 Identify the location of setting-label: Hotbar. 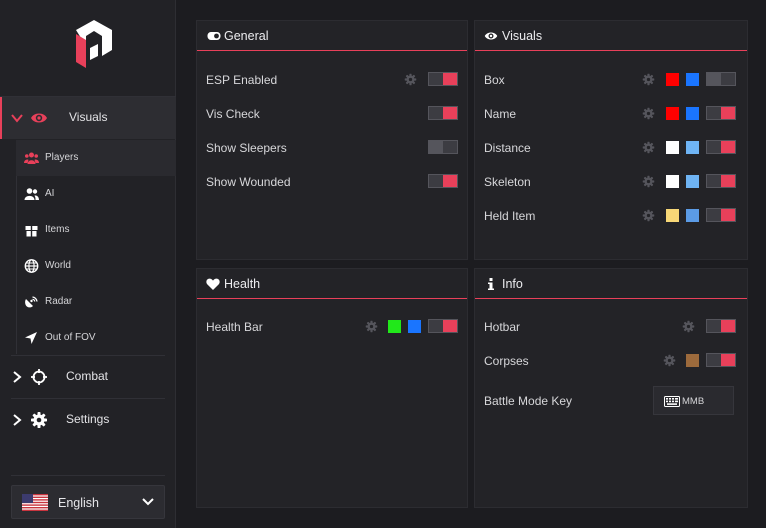
(502, 327).